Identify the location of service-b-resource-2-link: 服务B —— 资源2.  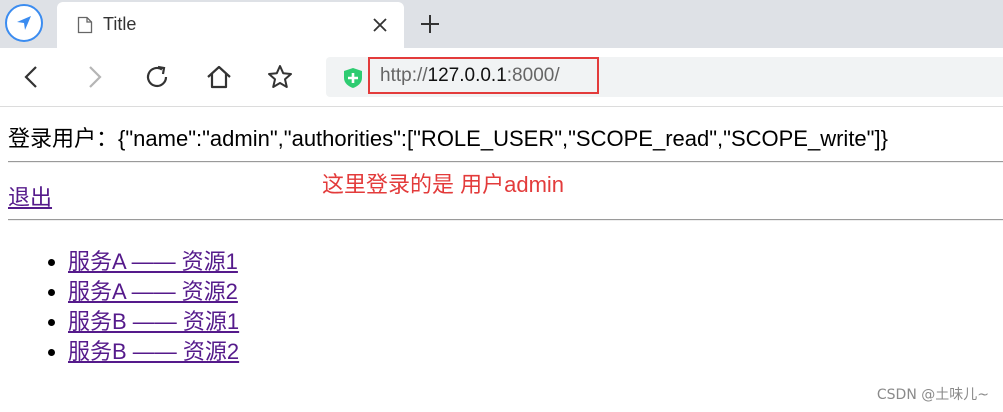
(153, 351).